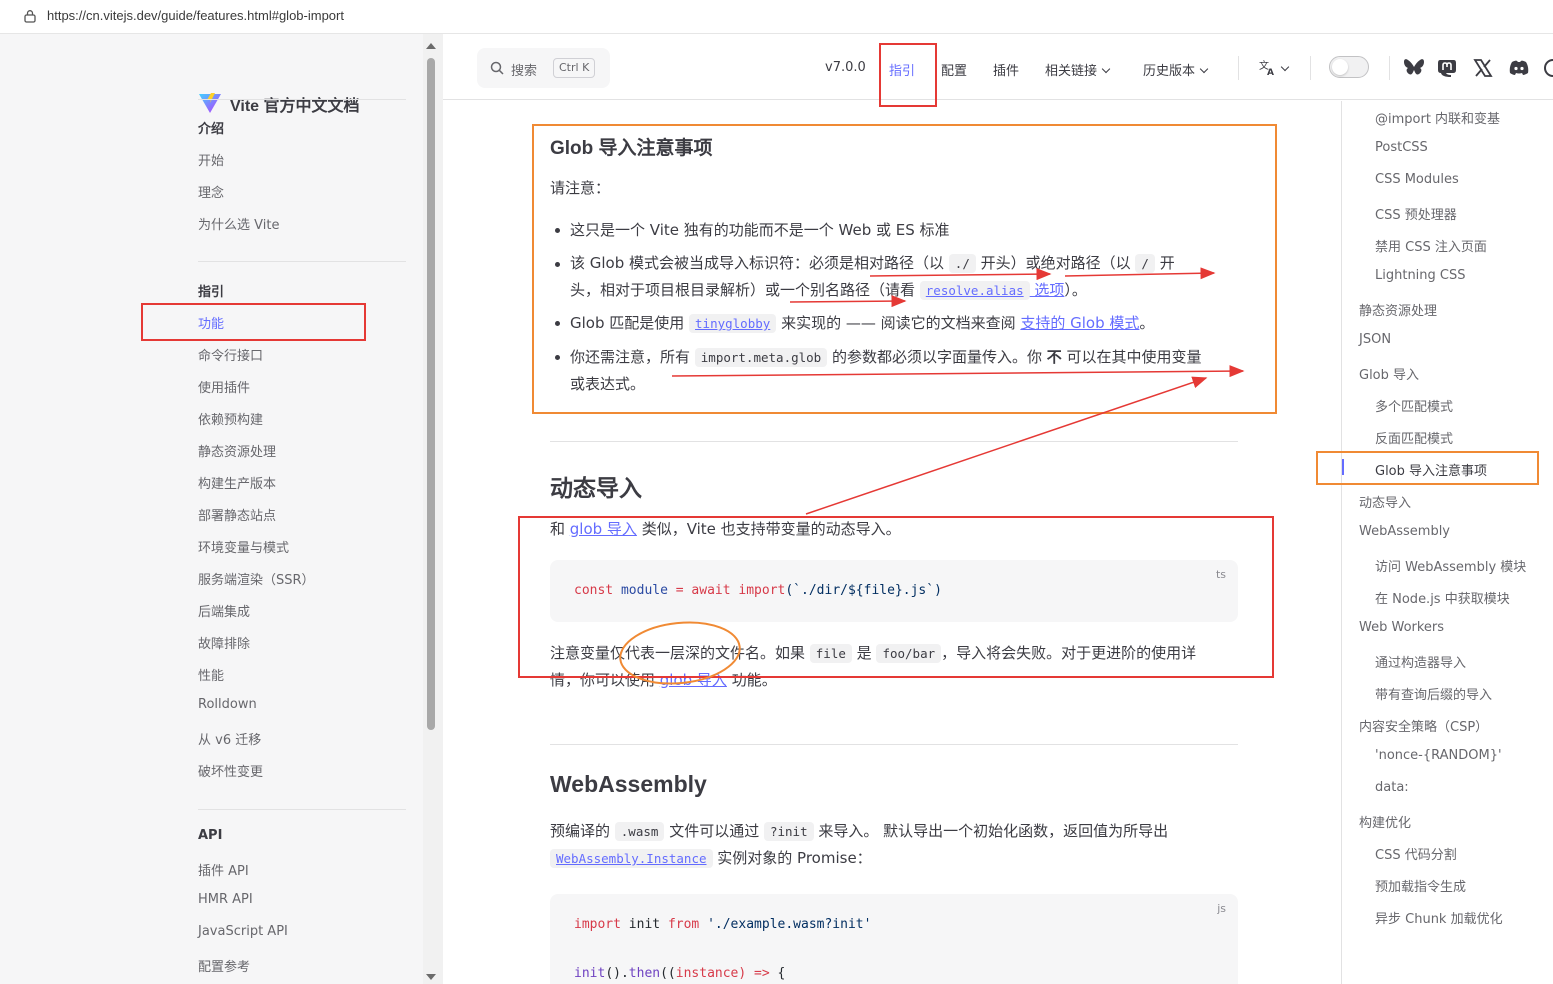 The height and width of the screenshot is (984, 1553). I want to click on sidebar-item-javascript-api: JavaScript API, so click(243, 931).